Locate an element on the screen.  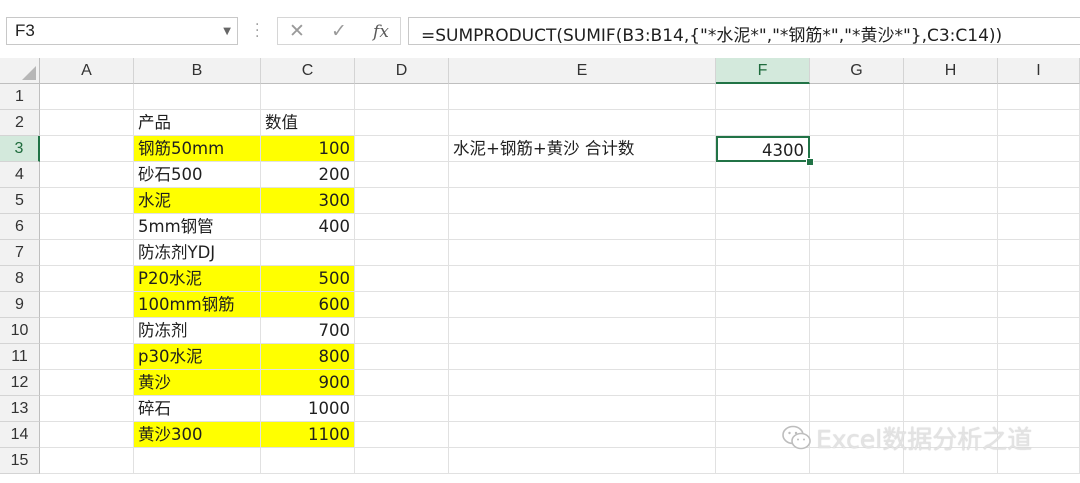
cell-c13: 1000 is located at coordinates (308, 409).